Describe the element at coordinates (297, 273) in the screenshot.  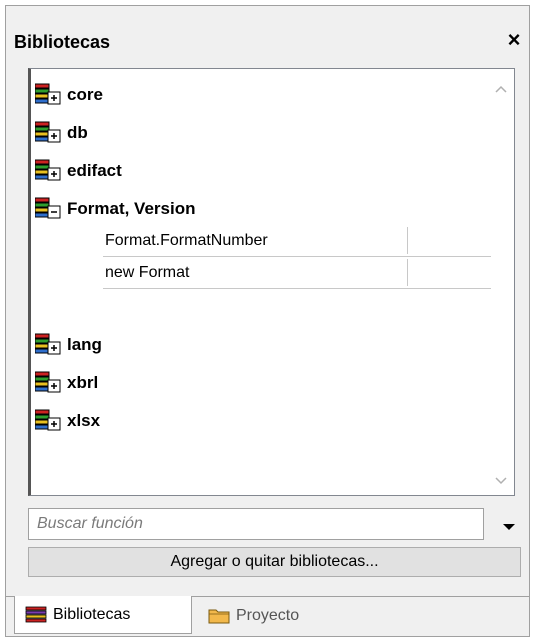
I see `function-item-new-format: new Format` at that location.